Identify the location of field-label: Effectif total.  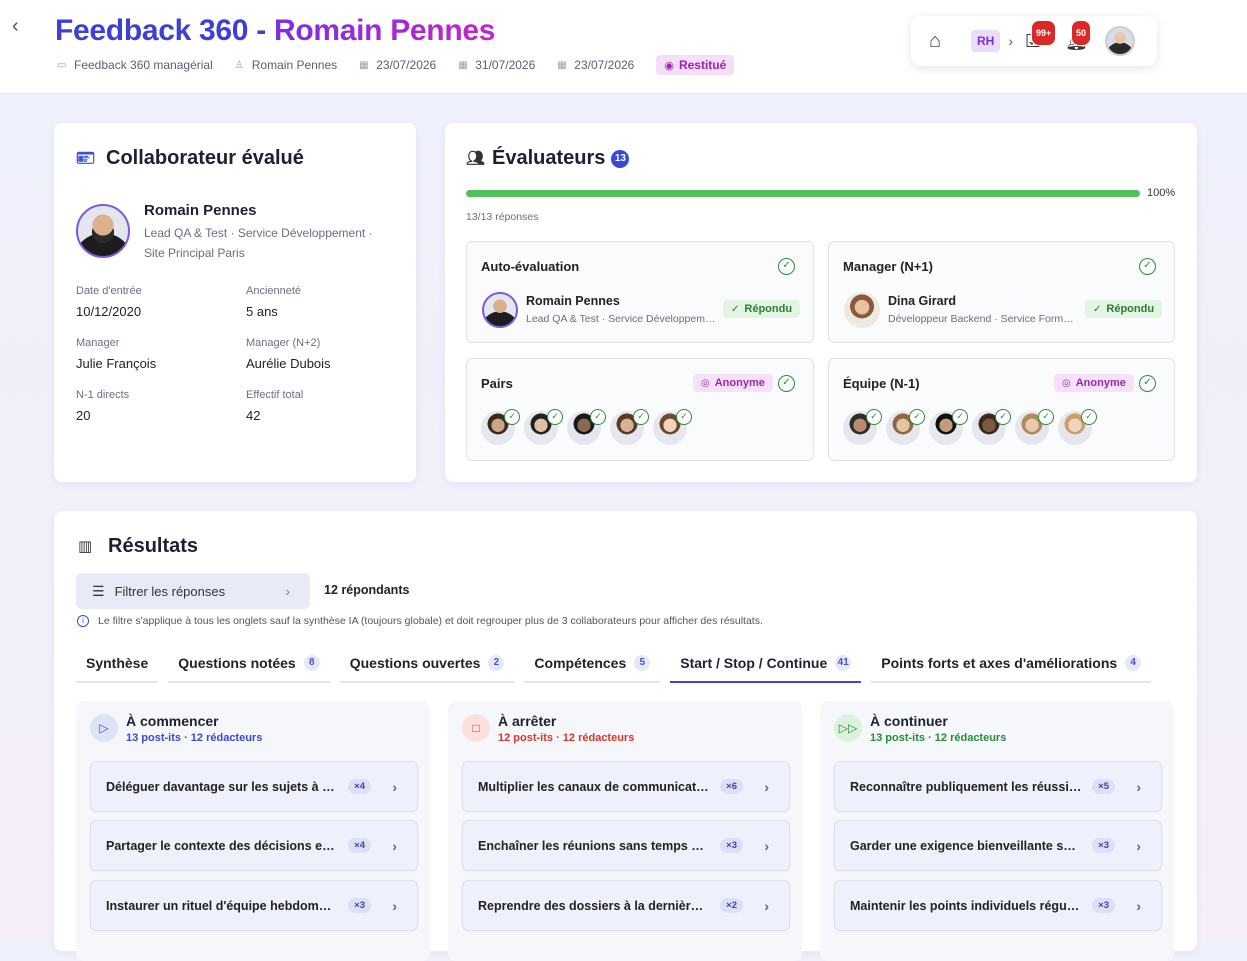
(275, 395).